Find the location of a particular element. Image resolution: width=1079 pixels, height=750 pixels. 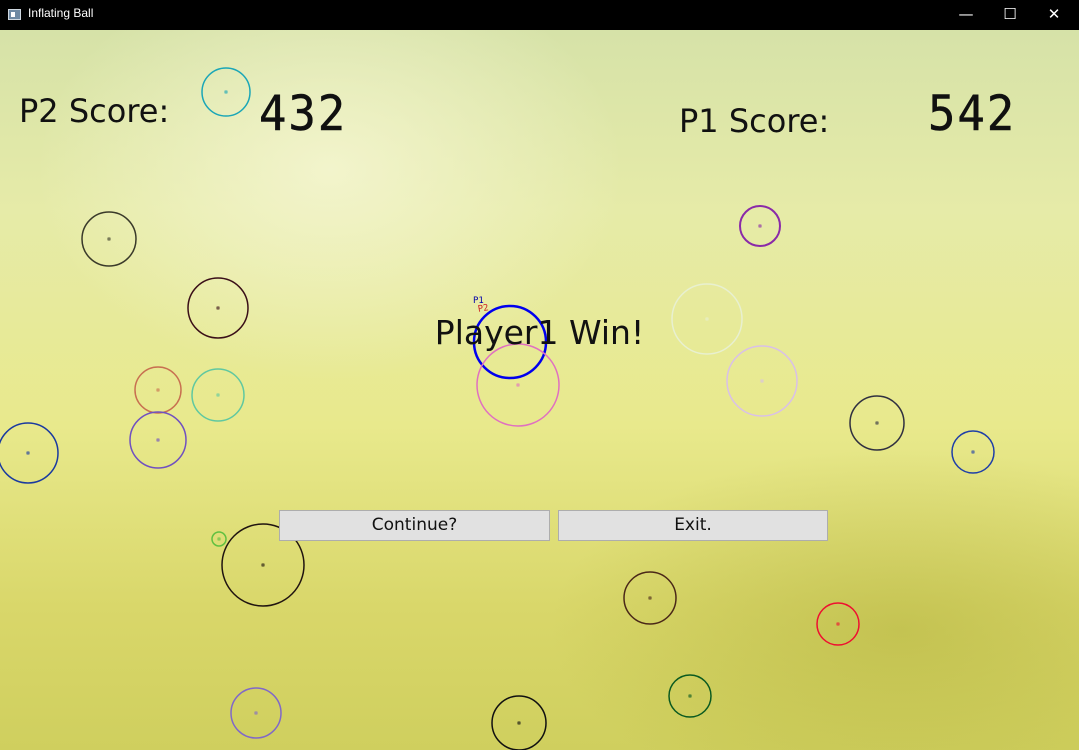

exit-button: Exit. is located at coordinates (693, 525).